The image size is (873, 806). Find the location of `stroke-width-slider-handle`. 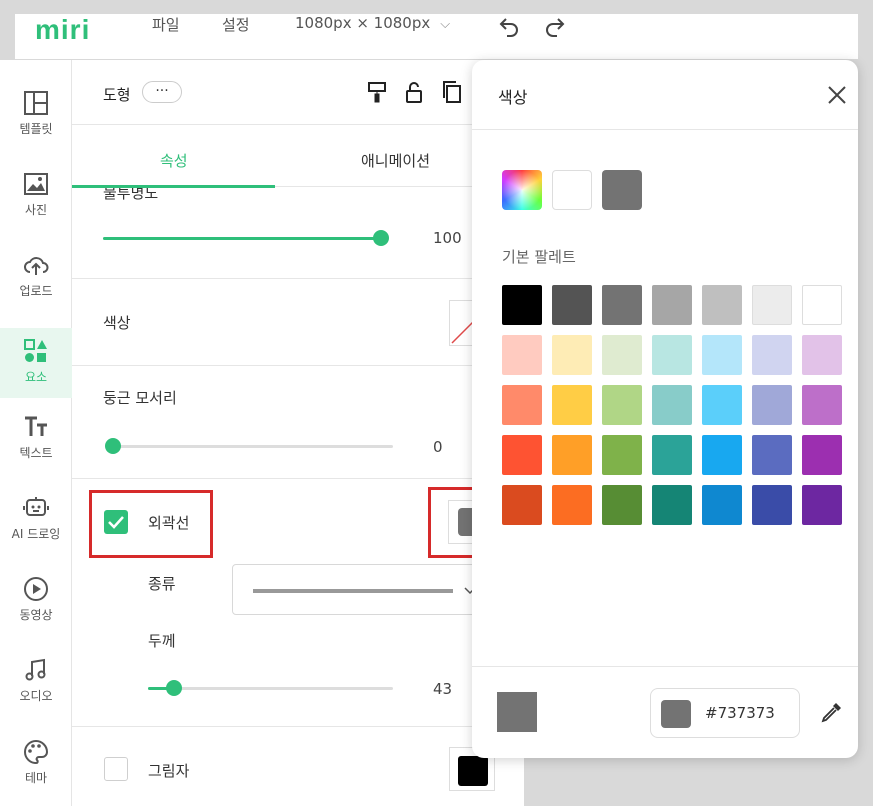

stroke-width-slider-handle is located at coordinates (174, 688).